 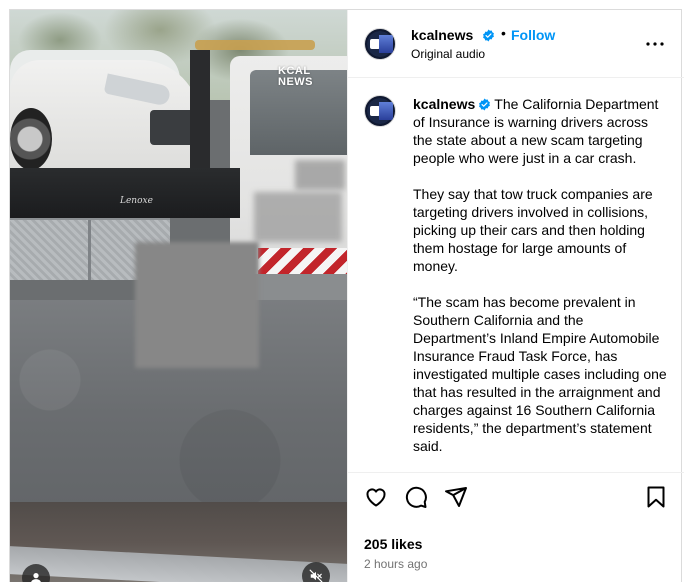 I want to click on user-tag-icon, so click(x=36, y=577).